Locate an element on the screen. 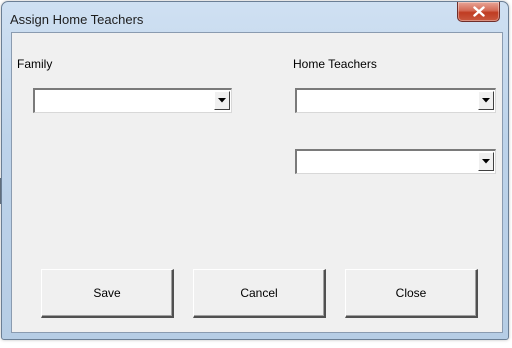 This screenshot has height=348, width=512. window-close-button is located at coordinates (478, 12).